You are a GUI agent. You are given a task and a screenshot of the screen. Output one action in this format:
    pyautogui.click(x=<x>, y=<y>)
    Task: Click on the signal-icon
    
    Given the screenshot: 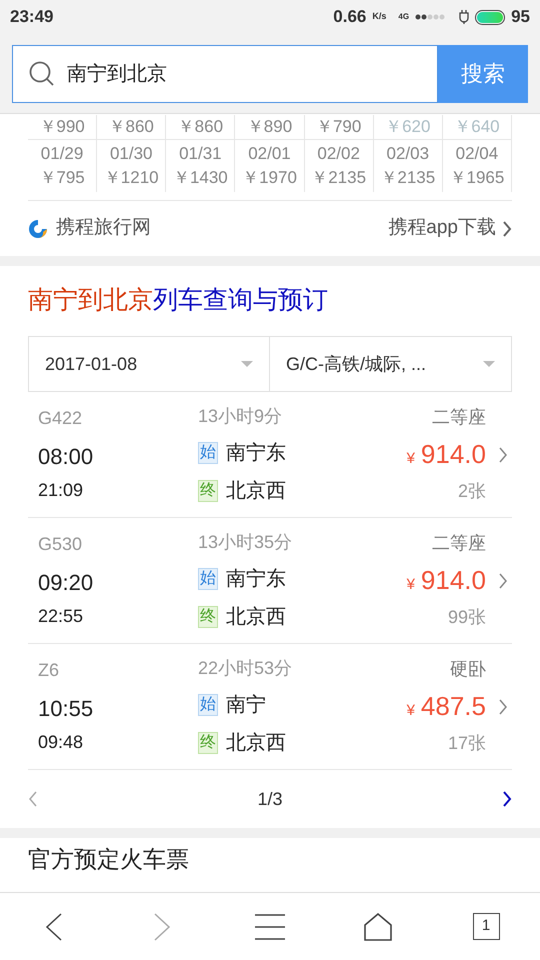 What is the action you would take?
    pyautogui.click(x=430, y=17)
    